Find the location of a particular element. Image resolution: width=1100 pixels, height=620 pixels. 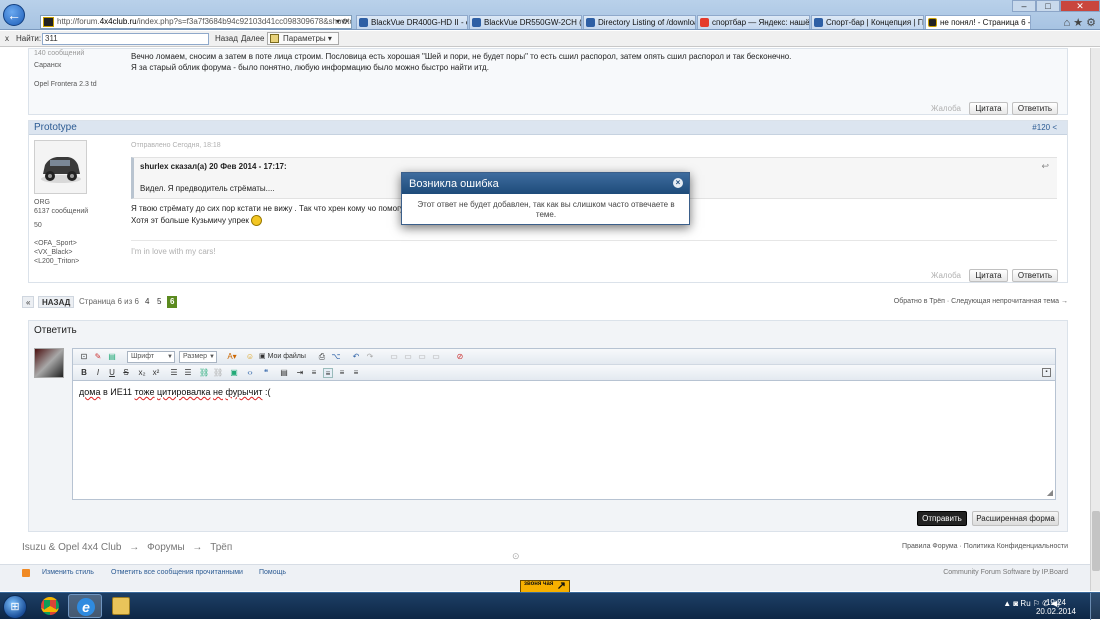

superscript-icon: x² is located at coordinates (156, 373).